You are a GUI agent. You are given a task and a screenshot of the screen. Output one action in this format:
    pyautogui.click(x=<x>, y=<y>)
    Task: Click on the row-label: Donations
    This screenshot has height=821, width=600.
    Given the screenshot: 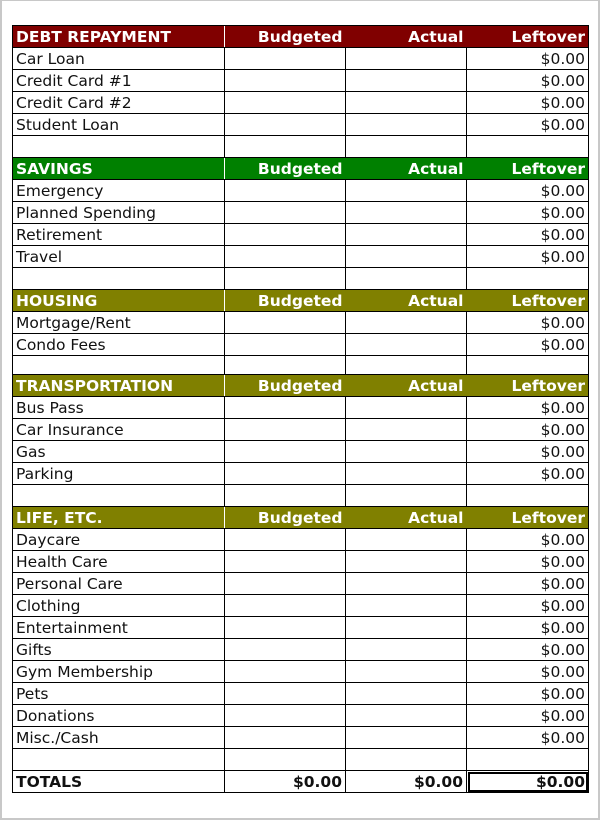 What is the action you would take?
    pyautogui.click(x=118, y=715)
    